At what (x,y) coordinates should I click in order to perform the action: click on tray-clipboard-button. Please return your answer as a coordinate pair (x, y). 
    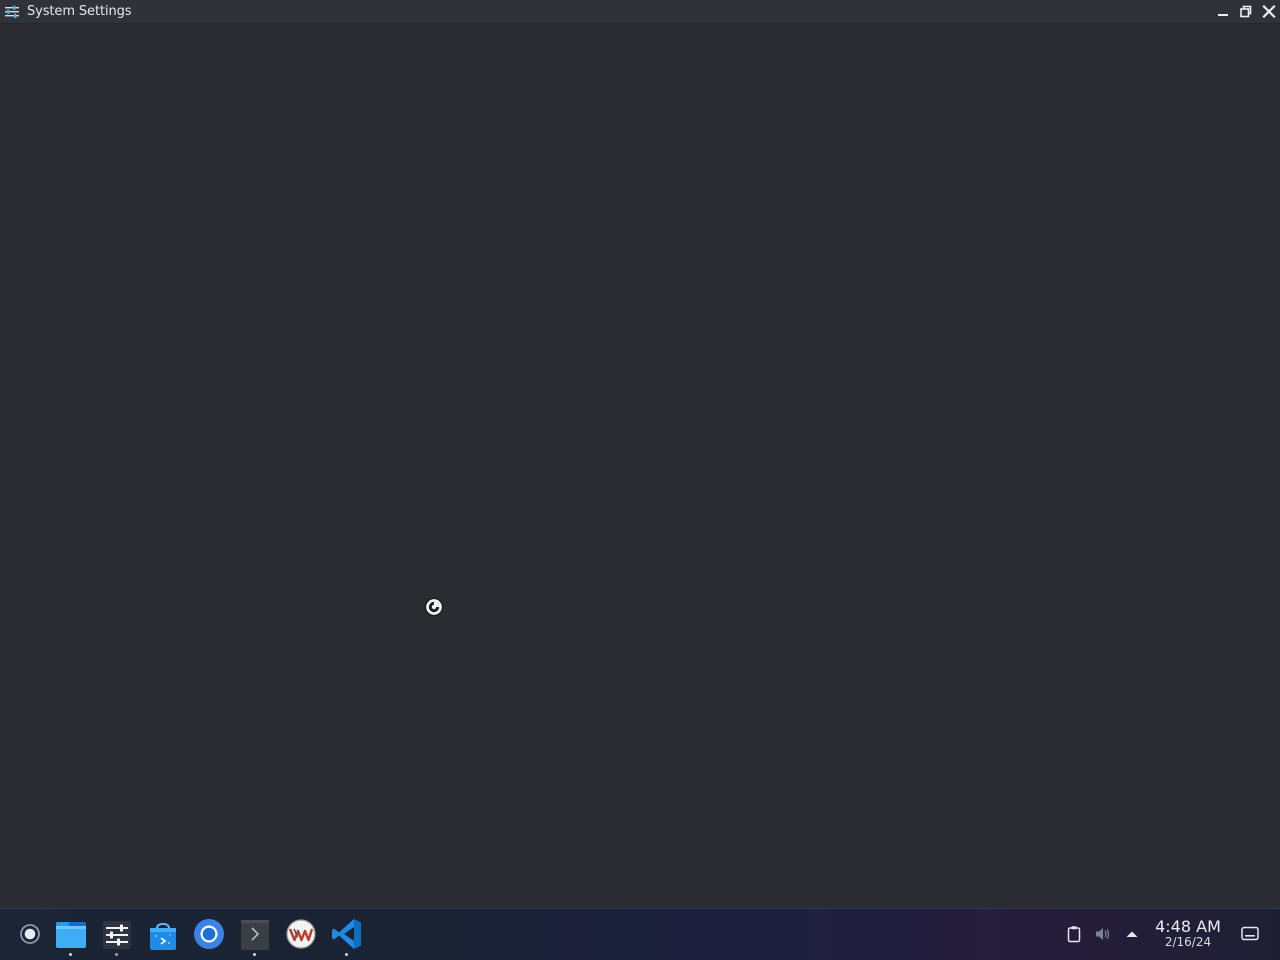
    Looking at the image, I should click on (1074, 934).